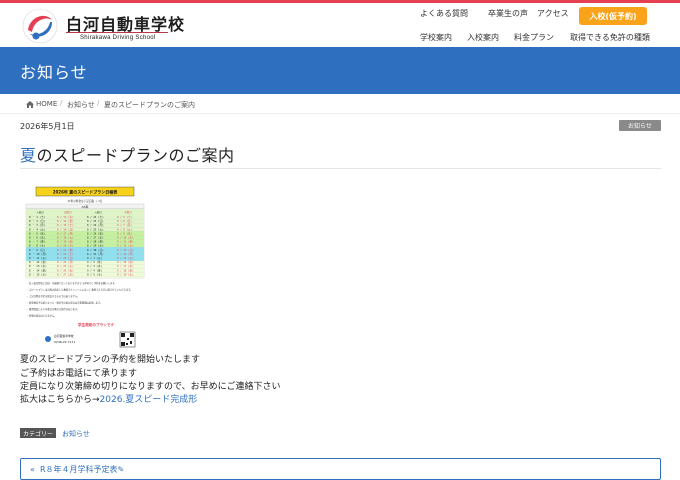 Image resolution: width=680 pixels, height=480 pixels. What do you see at coordinates (340, 104) in the screenshot?
I see `breadcrumb` at bounding box center [340, 104].